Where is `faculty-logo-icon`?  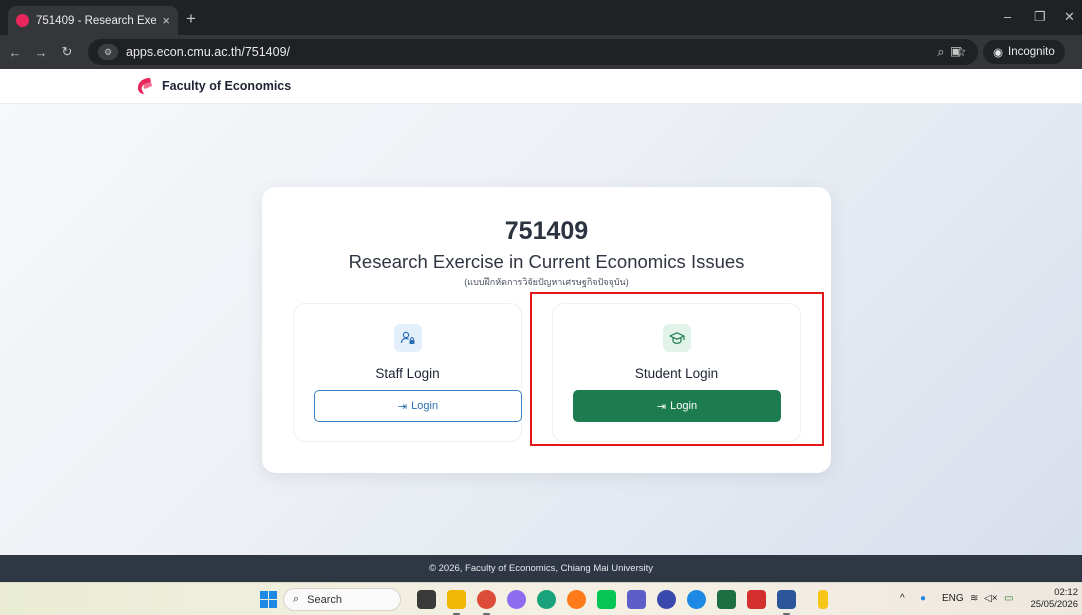 faculty-logo-icon is located at coordinates (145, 86).